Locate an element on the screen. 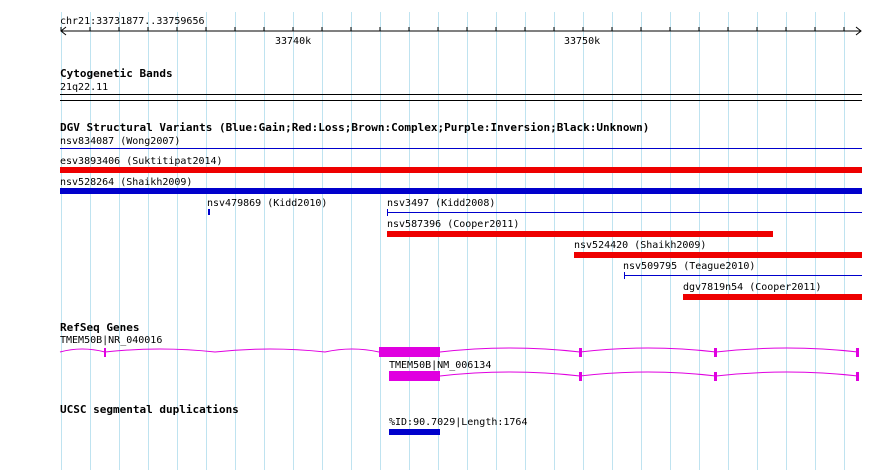 The height and width of the screenshot is (470, 890). ruler-tick-label-33740k: 33740k is located at coordinates (293, 41).